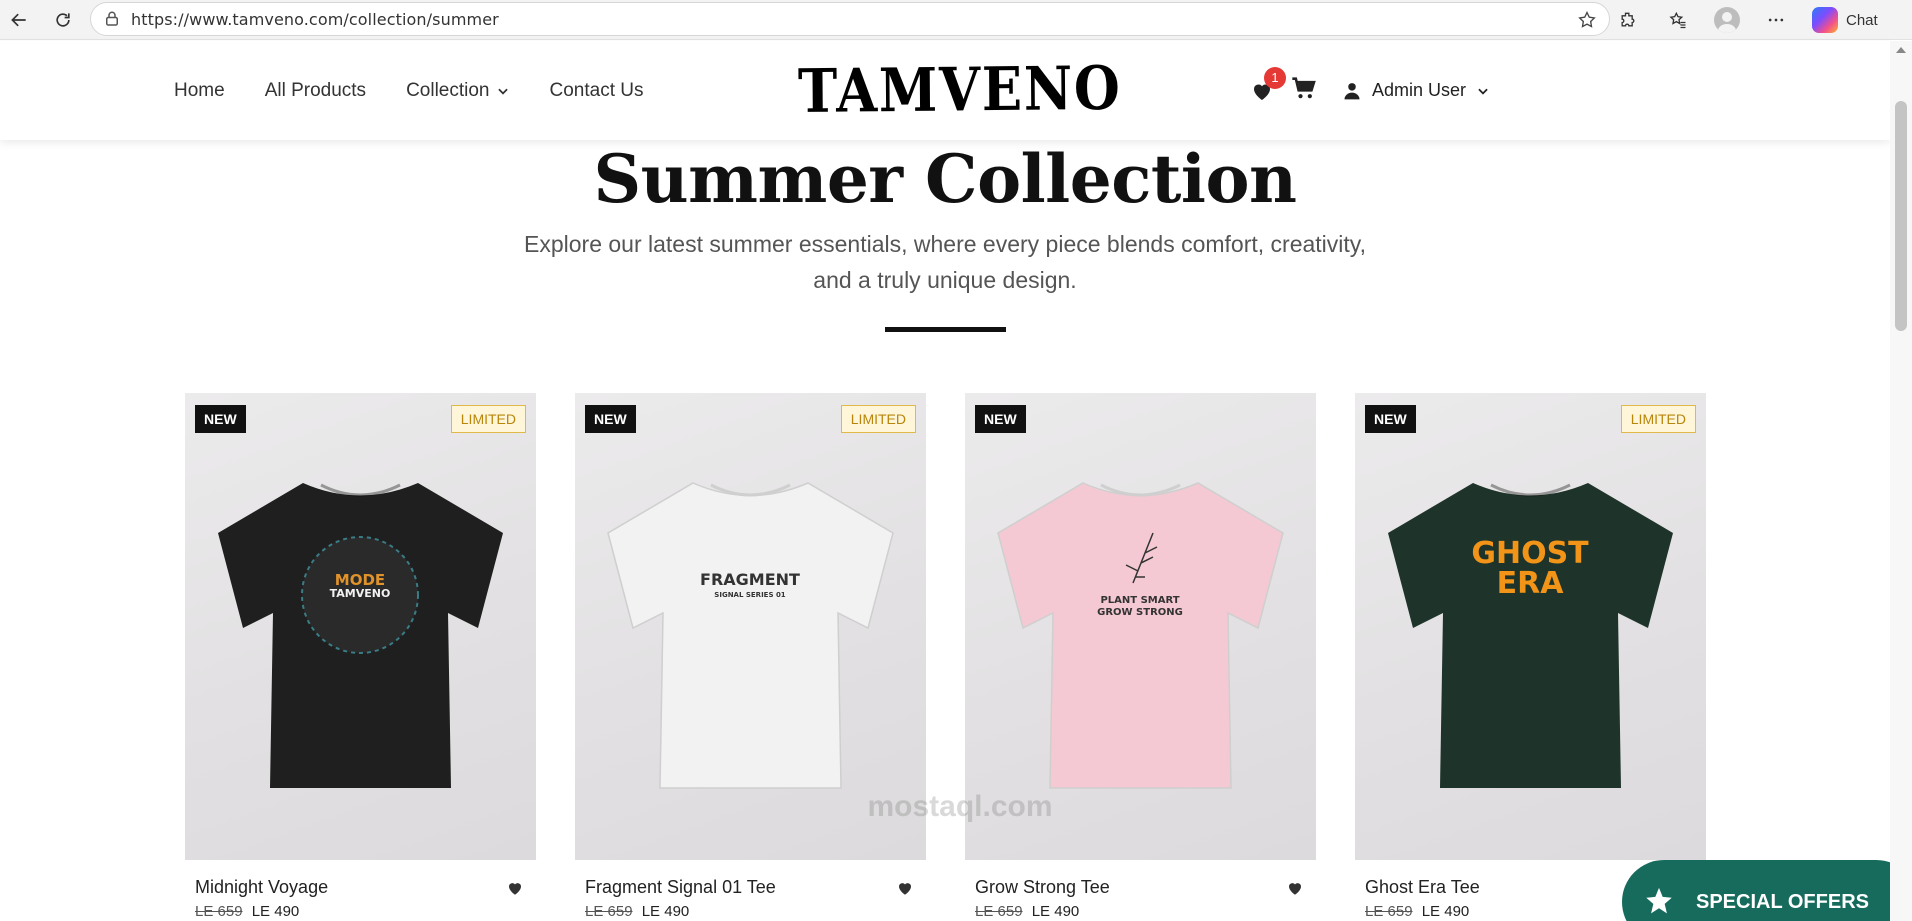 The image size is (1912, 921). Describe the element at coordinates (750, 579) in the screenshot. I see `print-text-line-1: FRAGMENT` at that location.